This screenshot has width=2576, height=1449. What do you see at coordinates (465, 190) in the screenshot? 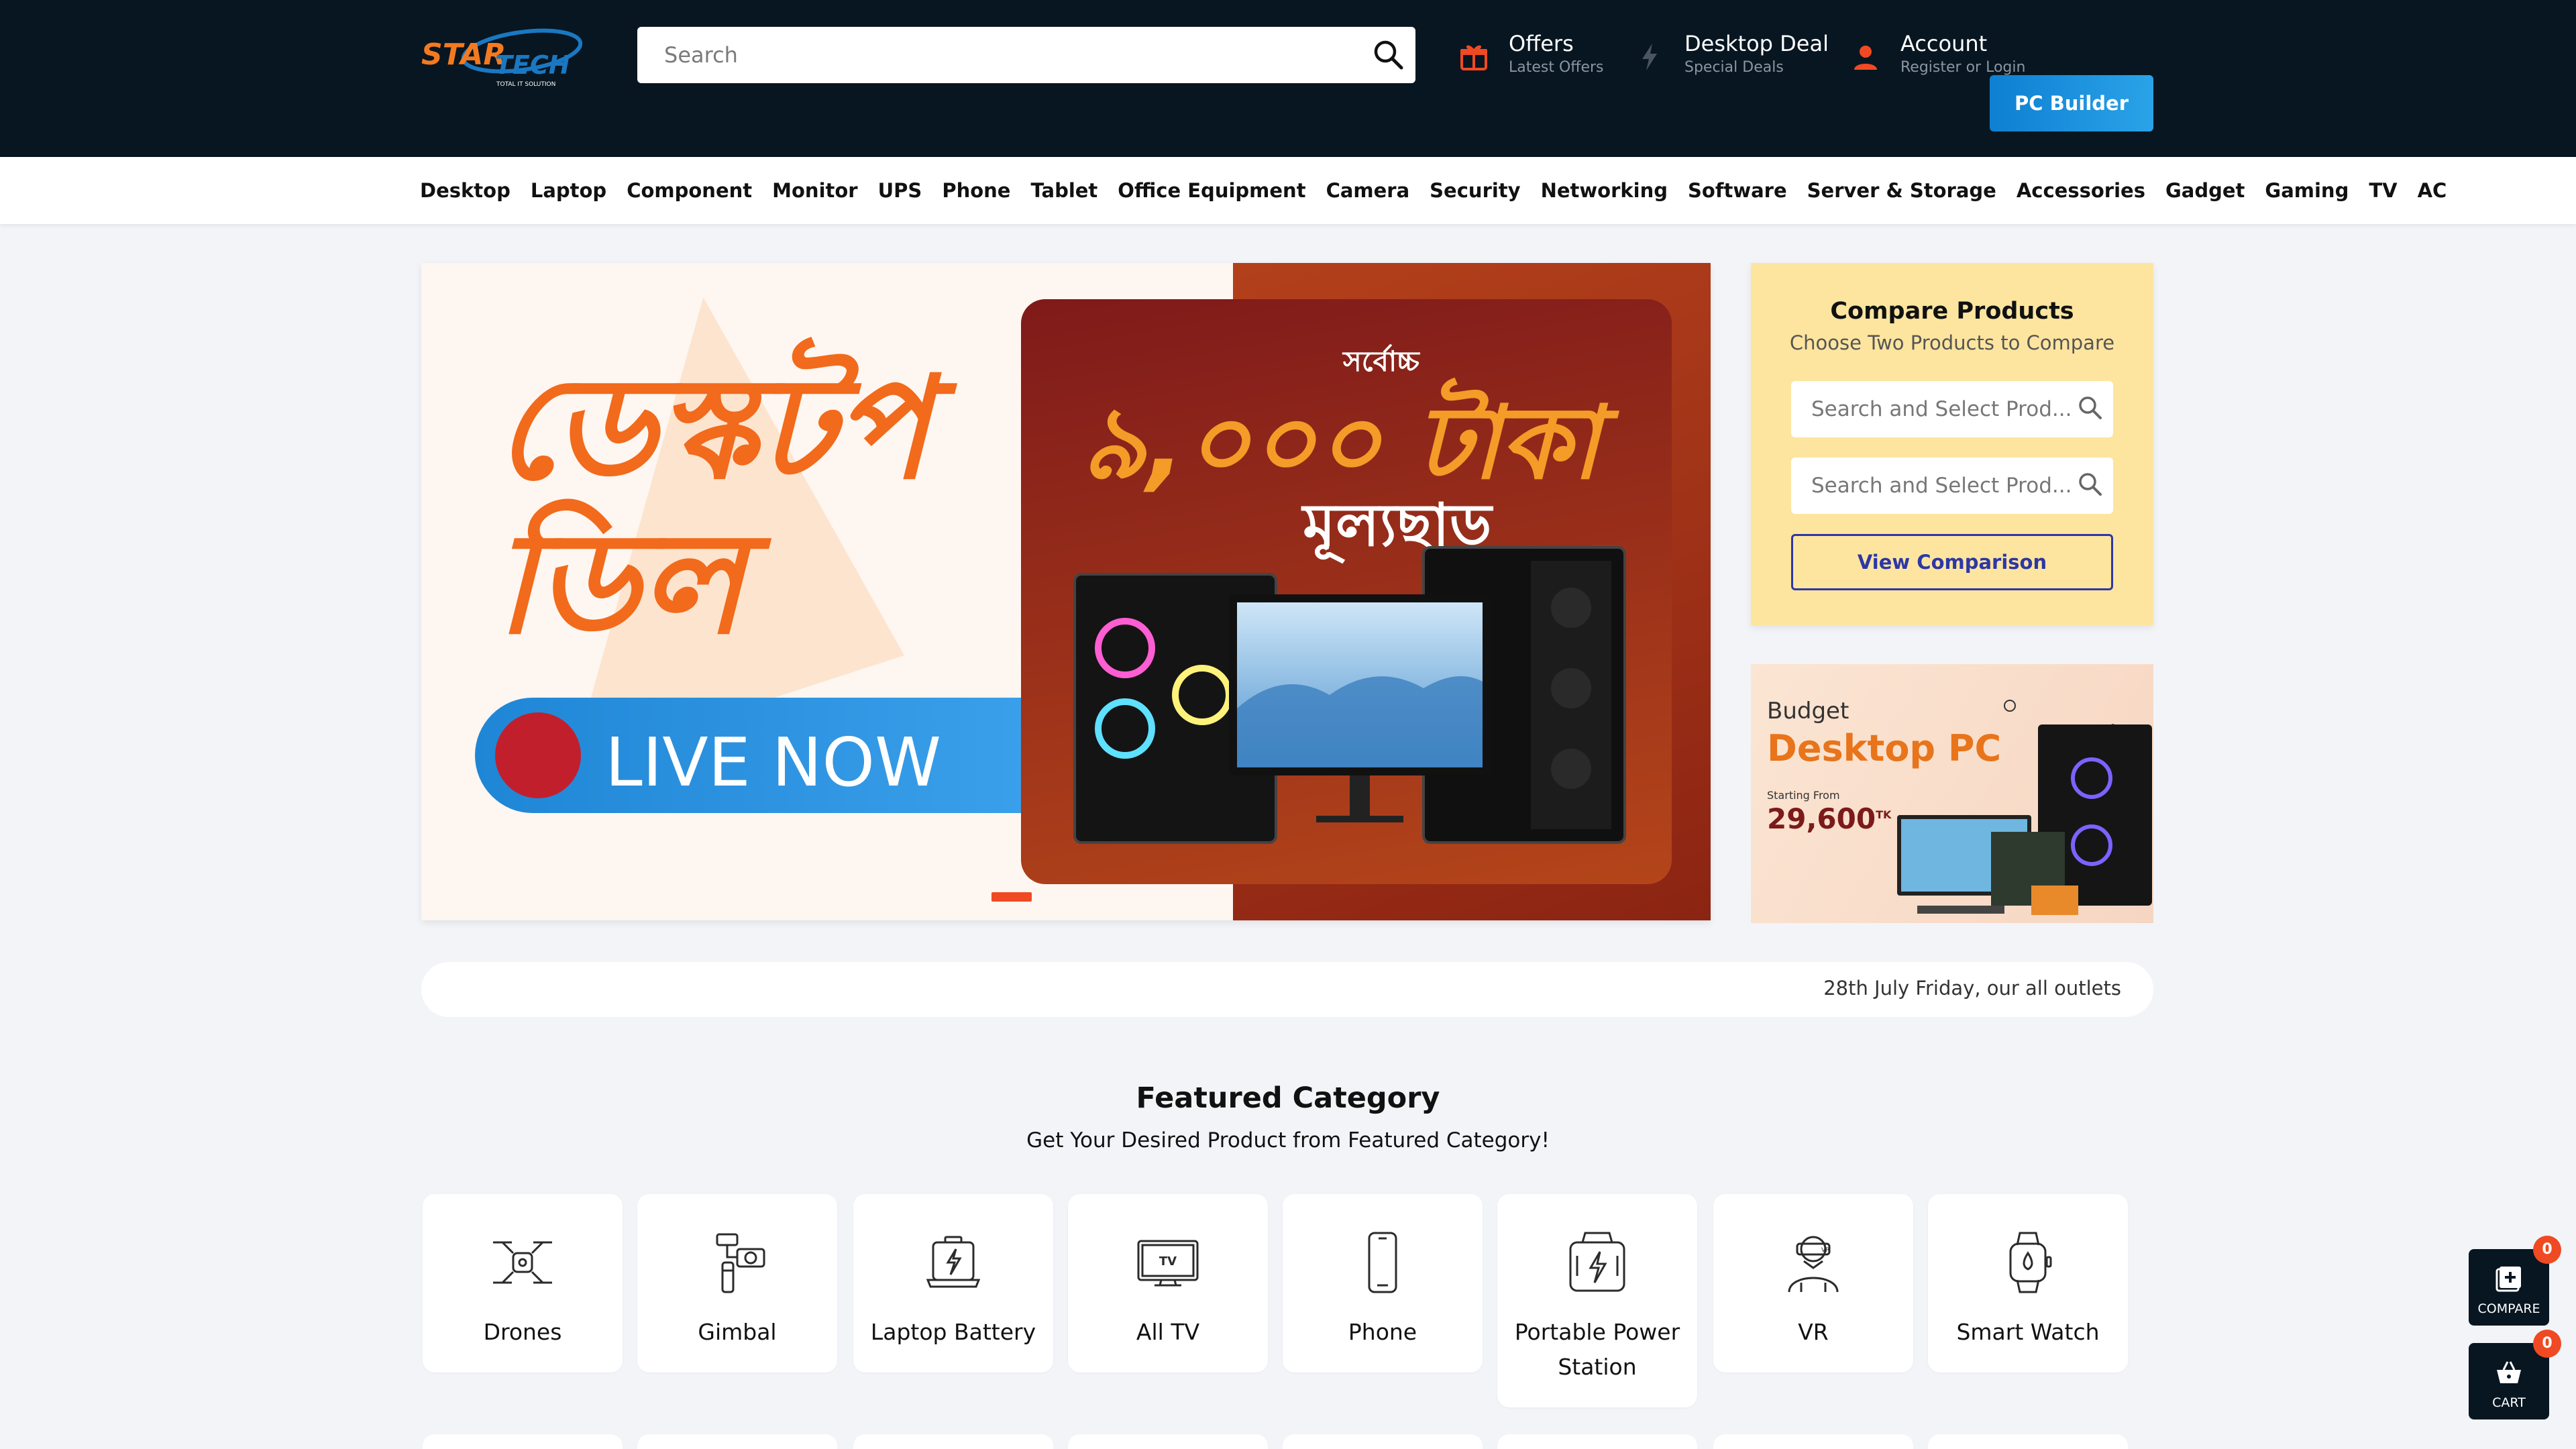
I see `nav-item-desktop: Desktop` at bounding box center [465, 190].